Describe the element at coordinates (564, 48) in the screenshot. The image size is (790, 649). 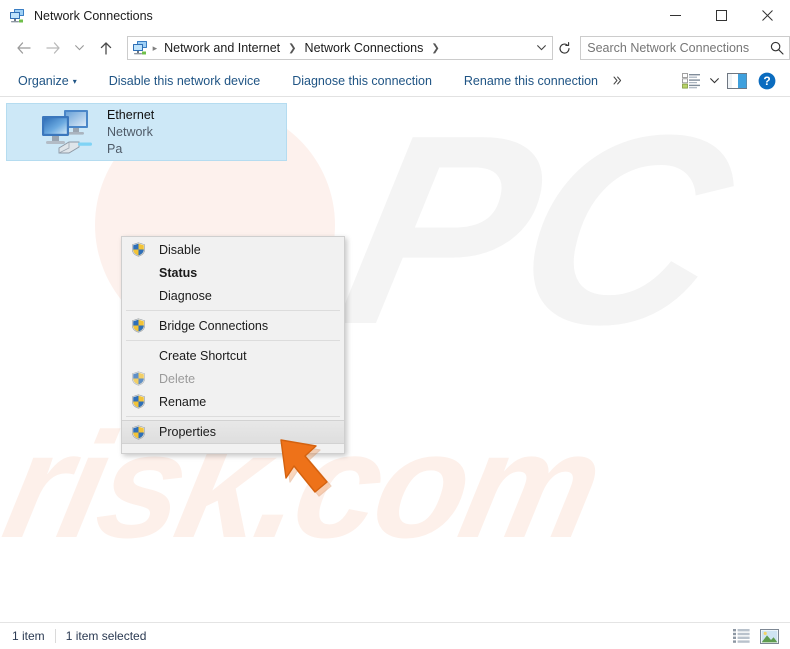
I see `refresh-icon` at that location.